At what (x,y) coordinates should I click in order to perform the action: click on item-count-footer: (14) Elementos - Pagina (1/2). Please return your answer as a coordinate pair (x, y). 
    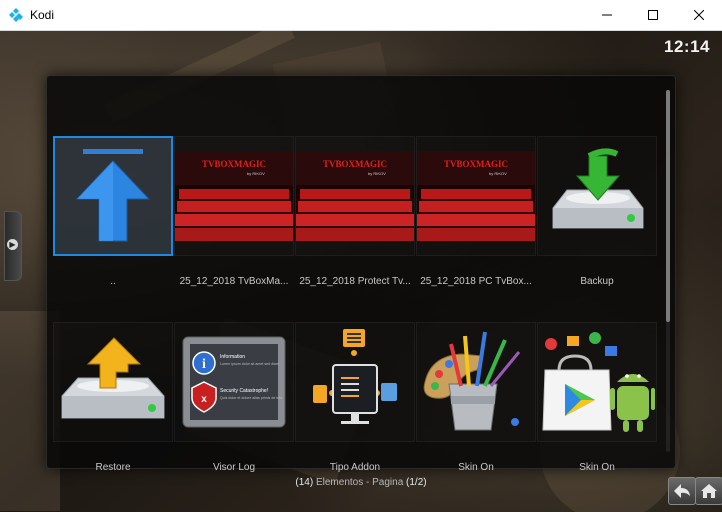
    Looking at the image, I should click on (361, 482).